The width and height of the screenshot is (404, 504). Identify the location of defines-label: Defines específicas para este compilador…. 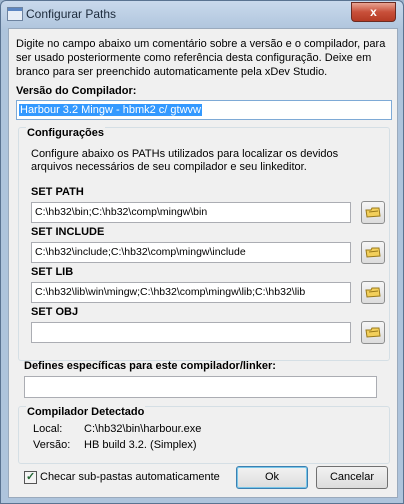
(150, 366).